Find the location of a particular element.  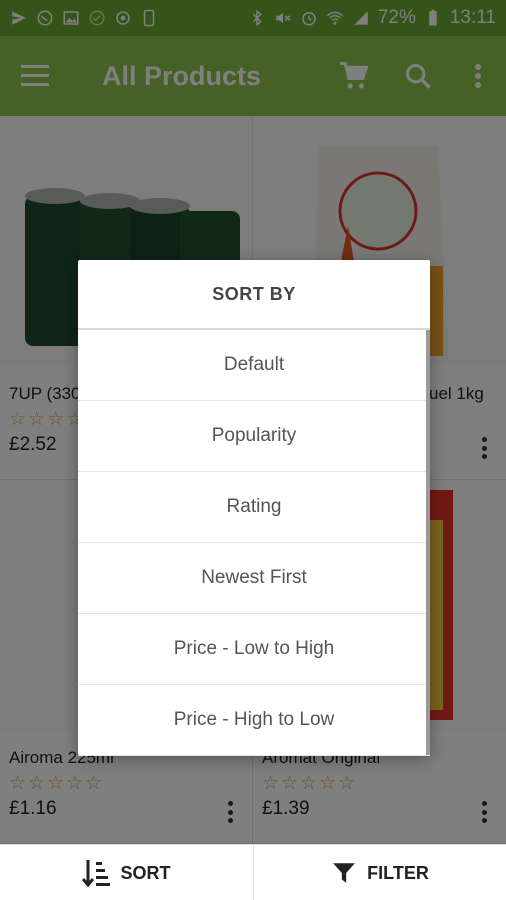

sort-option-popularity: Popularity is located at coordinates (254, 436).